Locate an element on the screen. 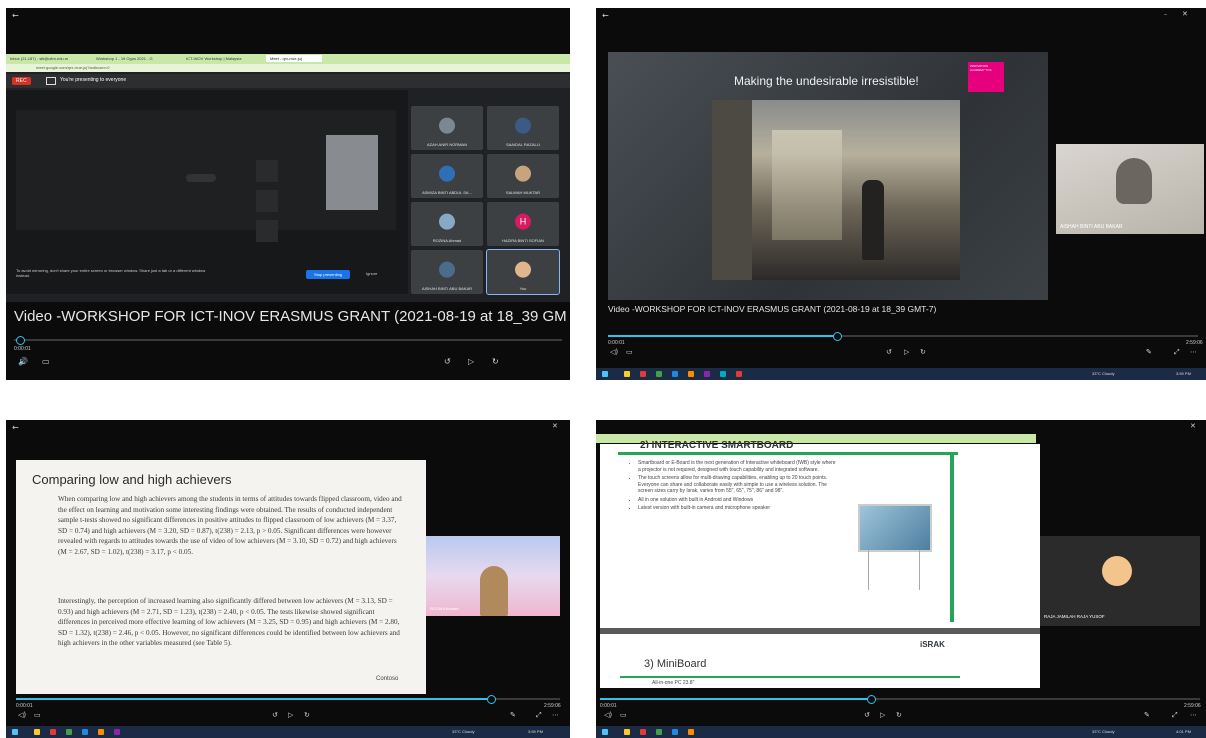 Image resolution: width=1206 pixels, height=738 pixels. speaker-avatar is located at coordinates (1134, 181).